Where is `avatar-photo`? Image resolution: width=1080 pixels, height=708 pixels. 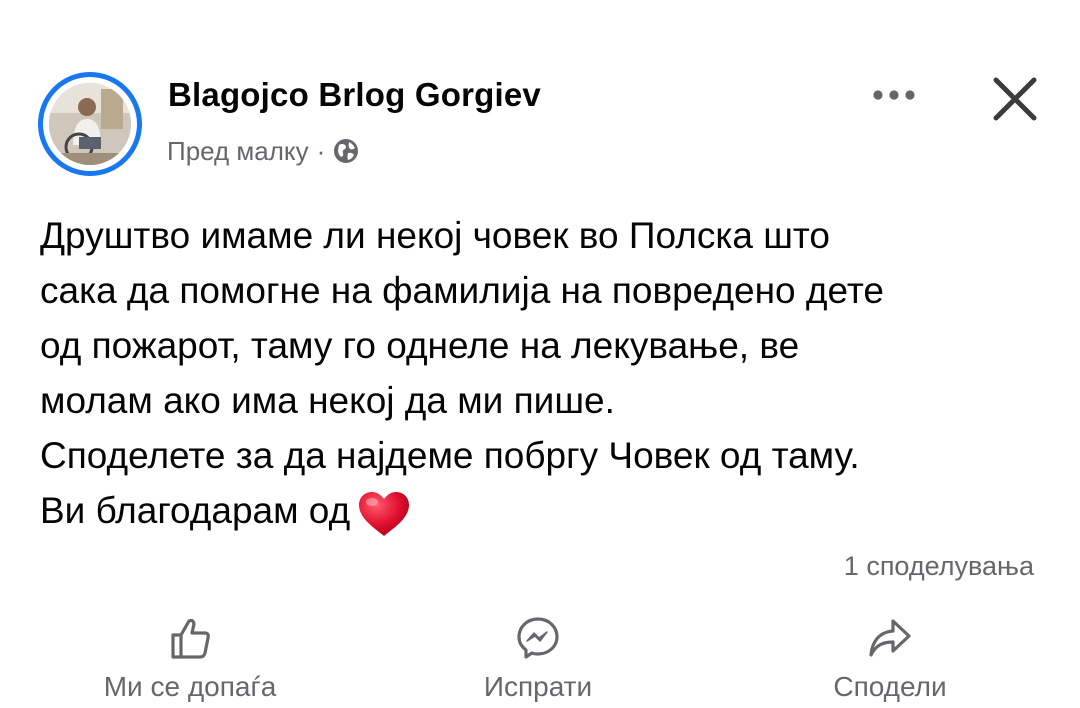 avatar-photo is located at coordinates (90, 124).